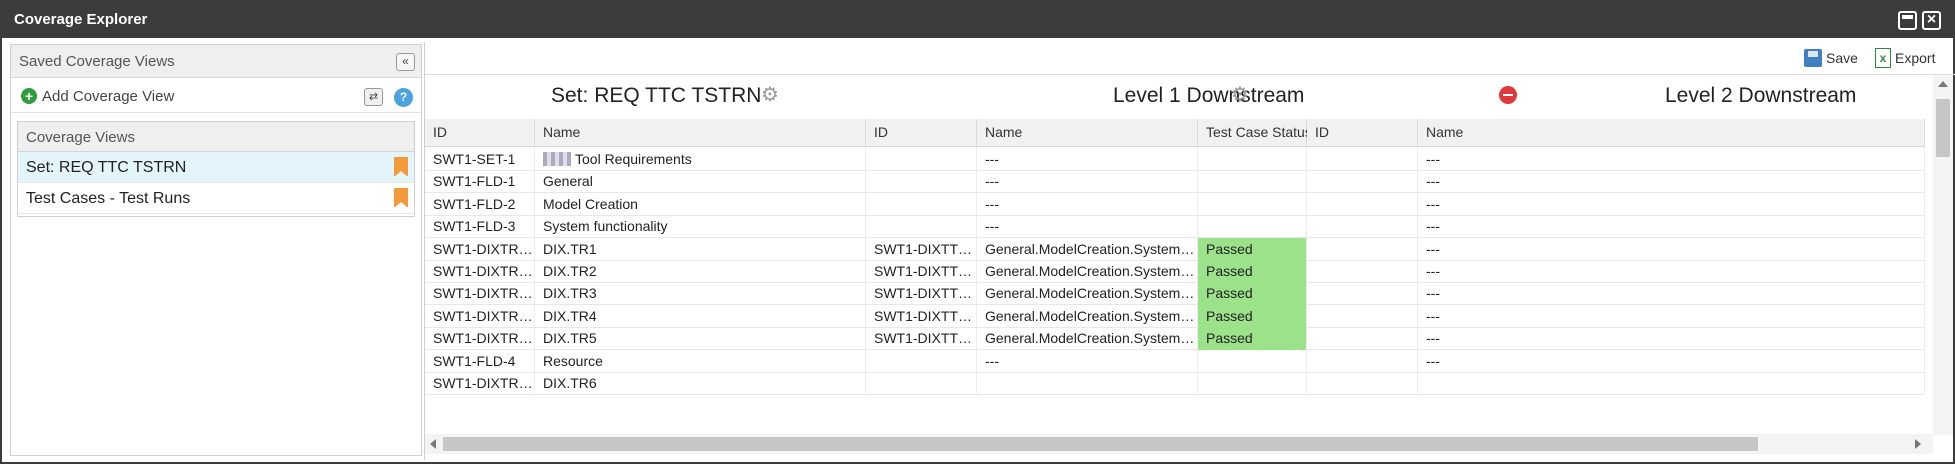 This screenshot has width=1955, height=464. What do you see at coordinates (480, 133) in the screenshot?
I see `column-header-set-id: ID` at bounding box center [480, 133].